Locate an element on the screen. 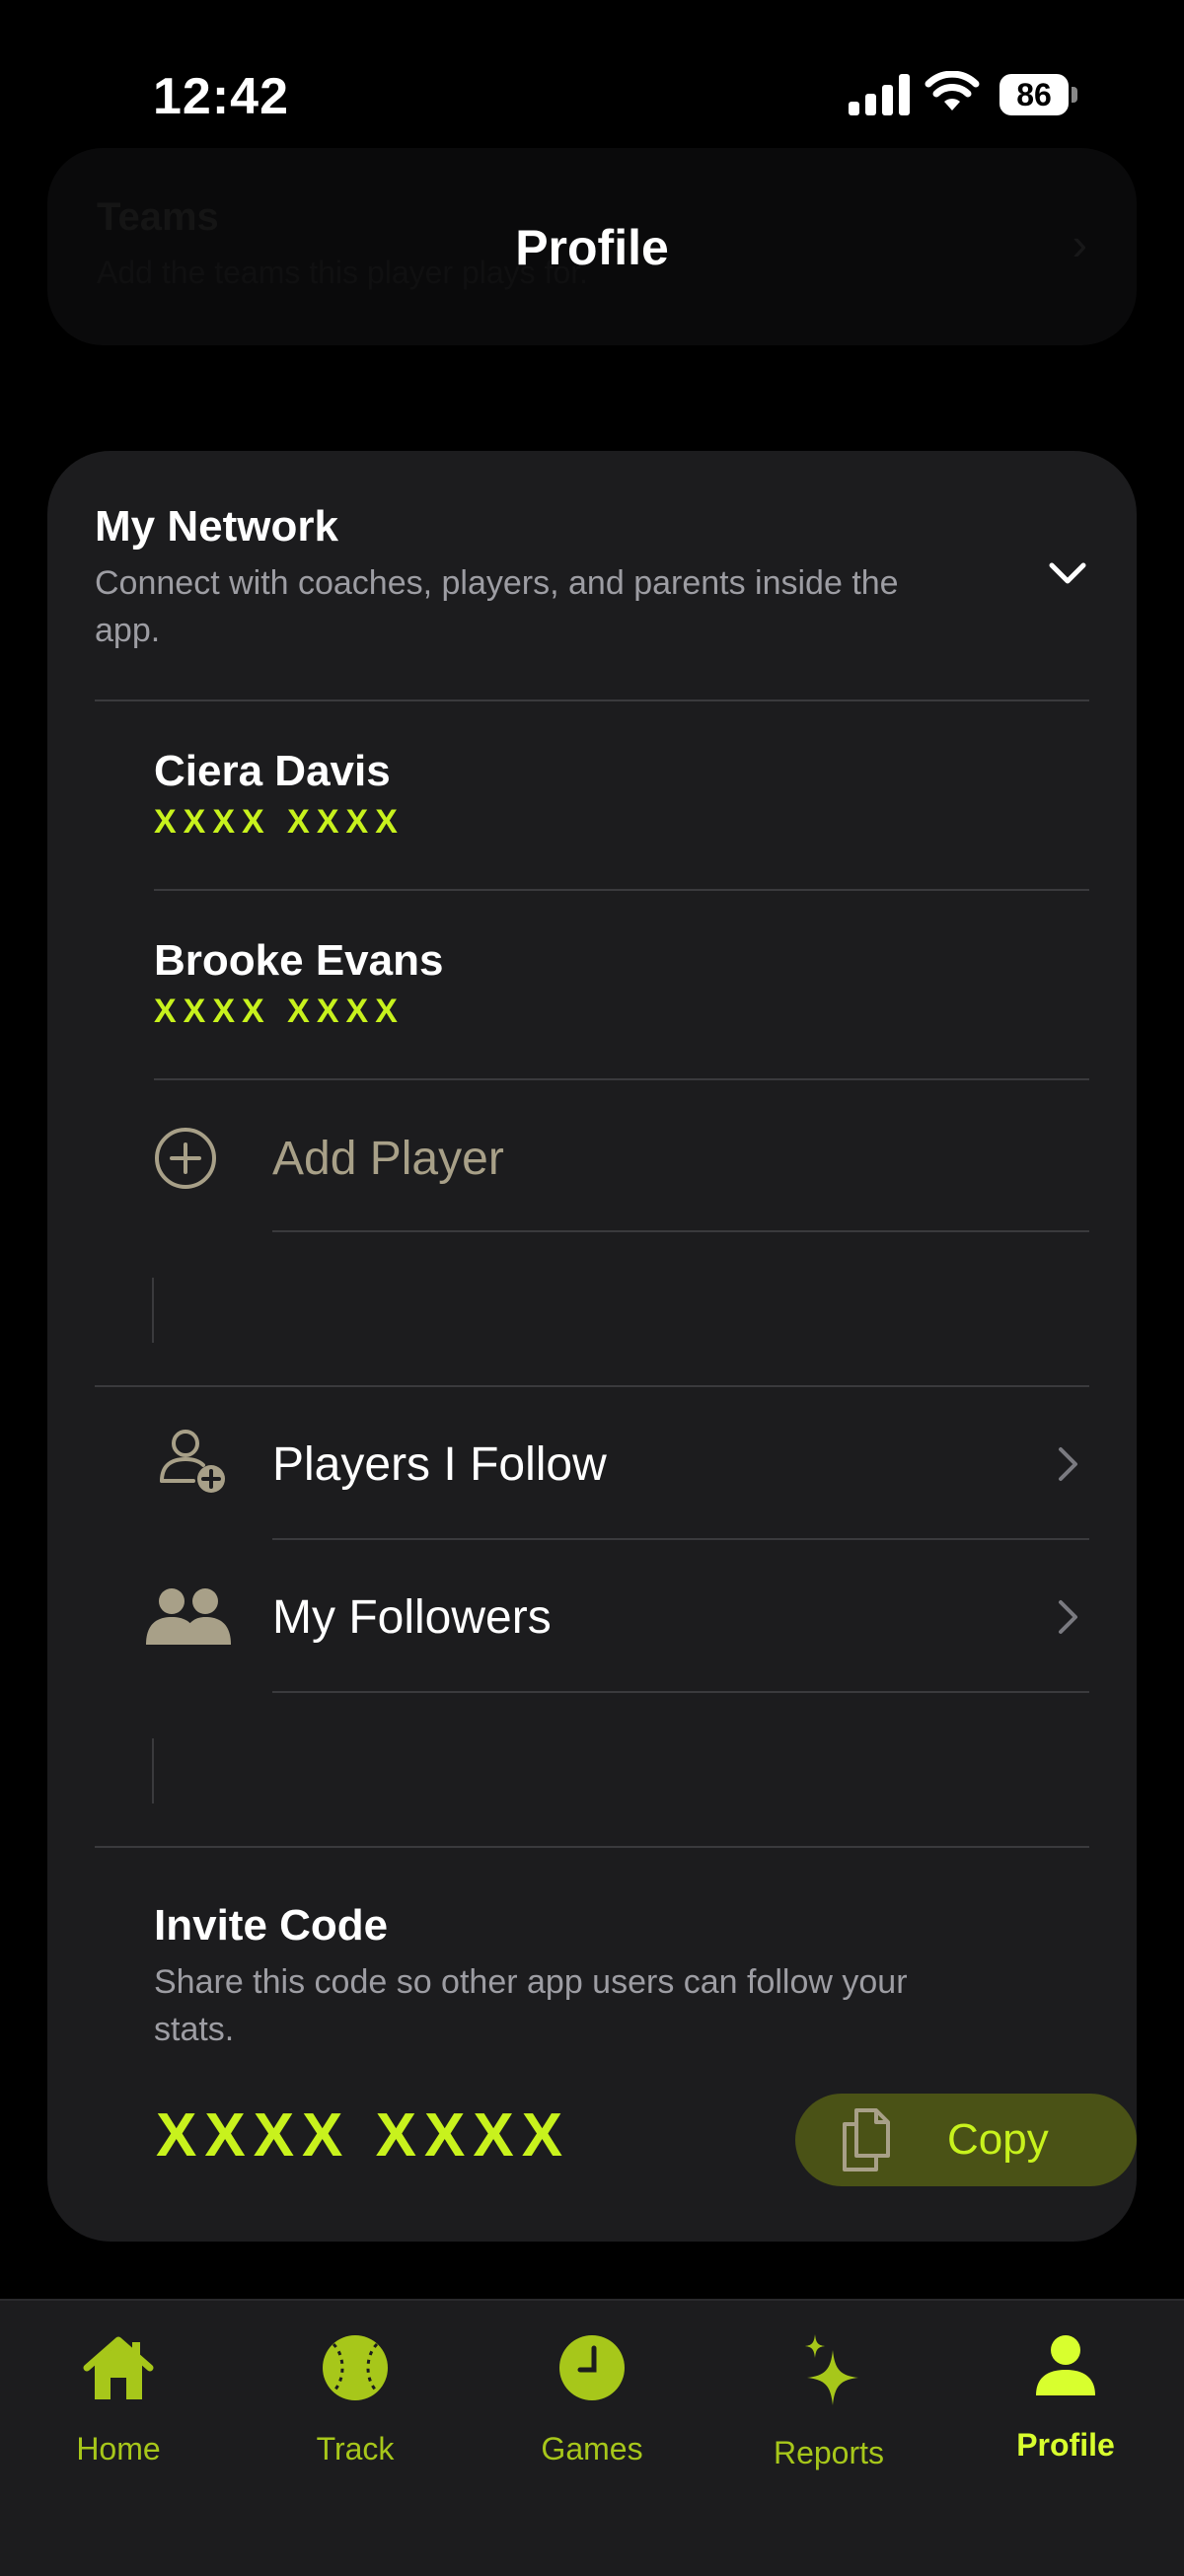  tab-bar: Home Track Games Reports Profile is located at coordinates (592, 2437).